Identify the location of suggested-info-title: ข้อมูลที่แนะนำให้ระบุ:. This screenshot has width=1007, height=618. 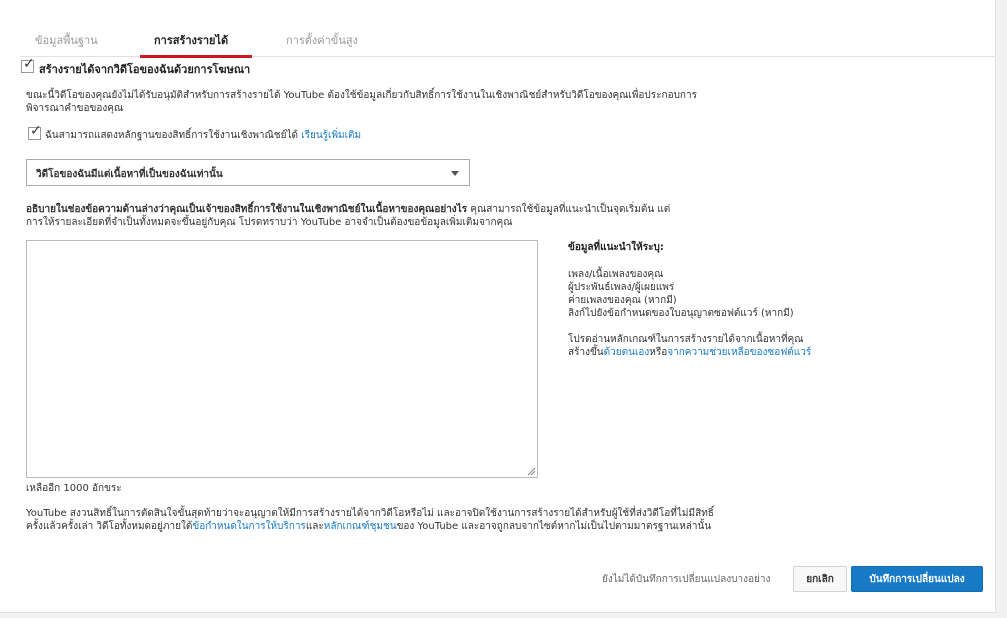
(616, 247).